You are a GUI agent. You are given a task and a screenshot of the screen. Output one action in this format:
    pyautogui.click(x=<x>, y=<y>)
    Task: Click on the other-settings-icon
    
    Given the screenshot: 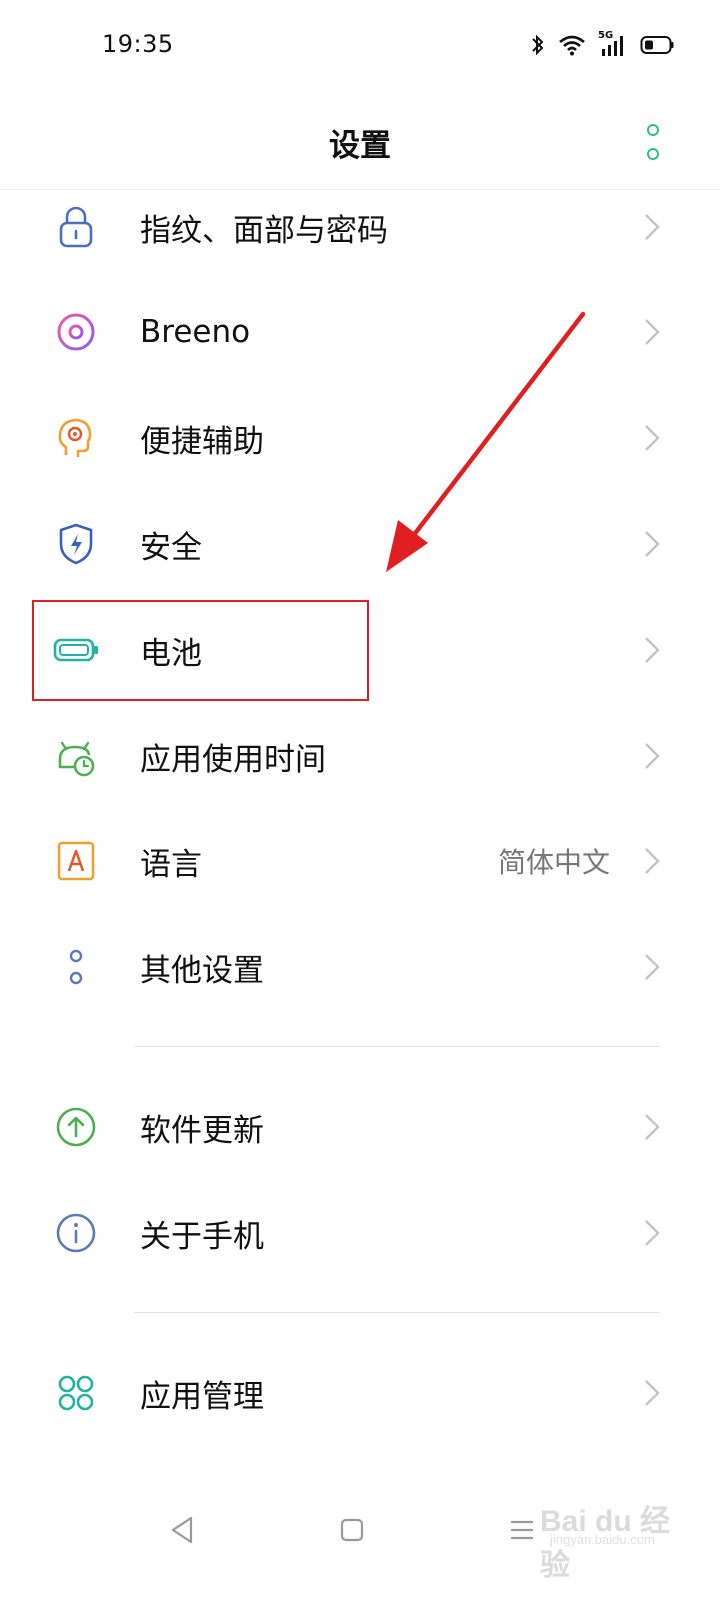 What is the action you would take?
    pyautogui.click(x=76, y=967)
    